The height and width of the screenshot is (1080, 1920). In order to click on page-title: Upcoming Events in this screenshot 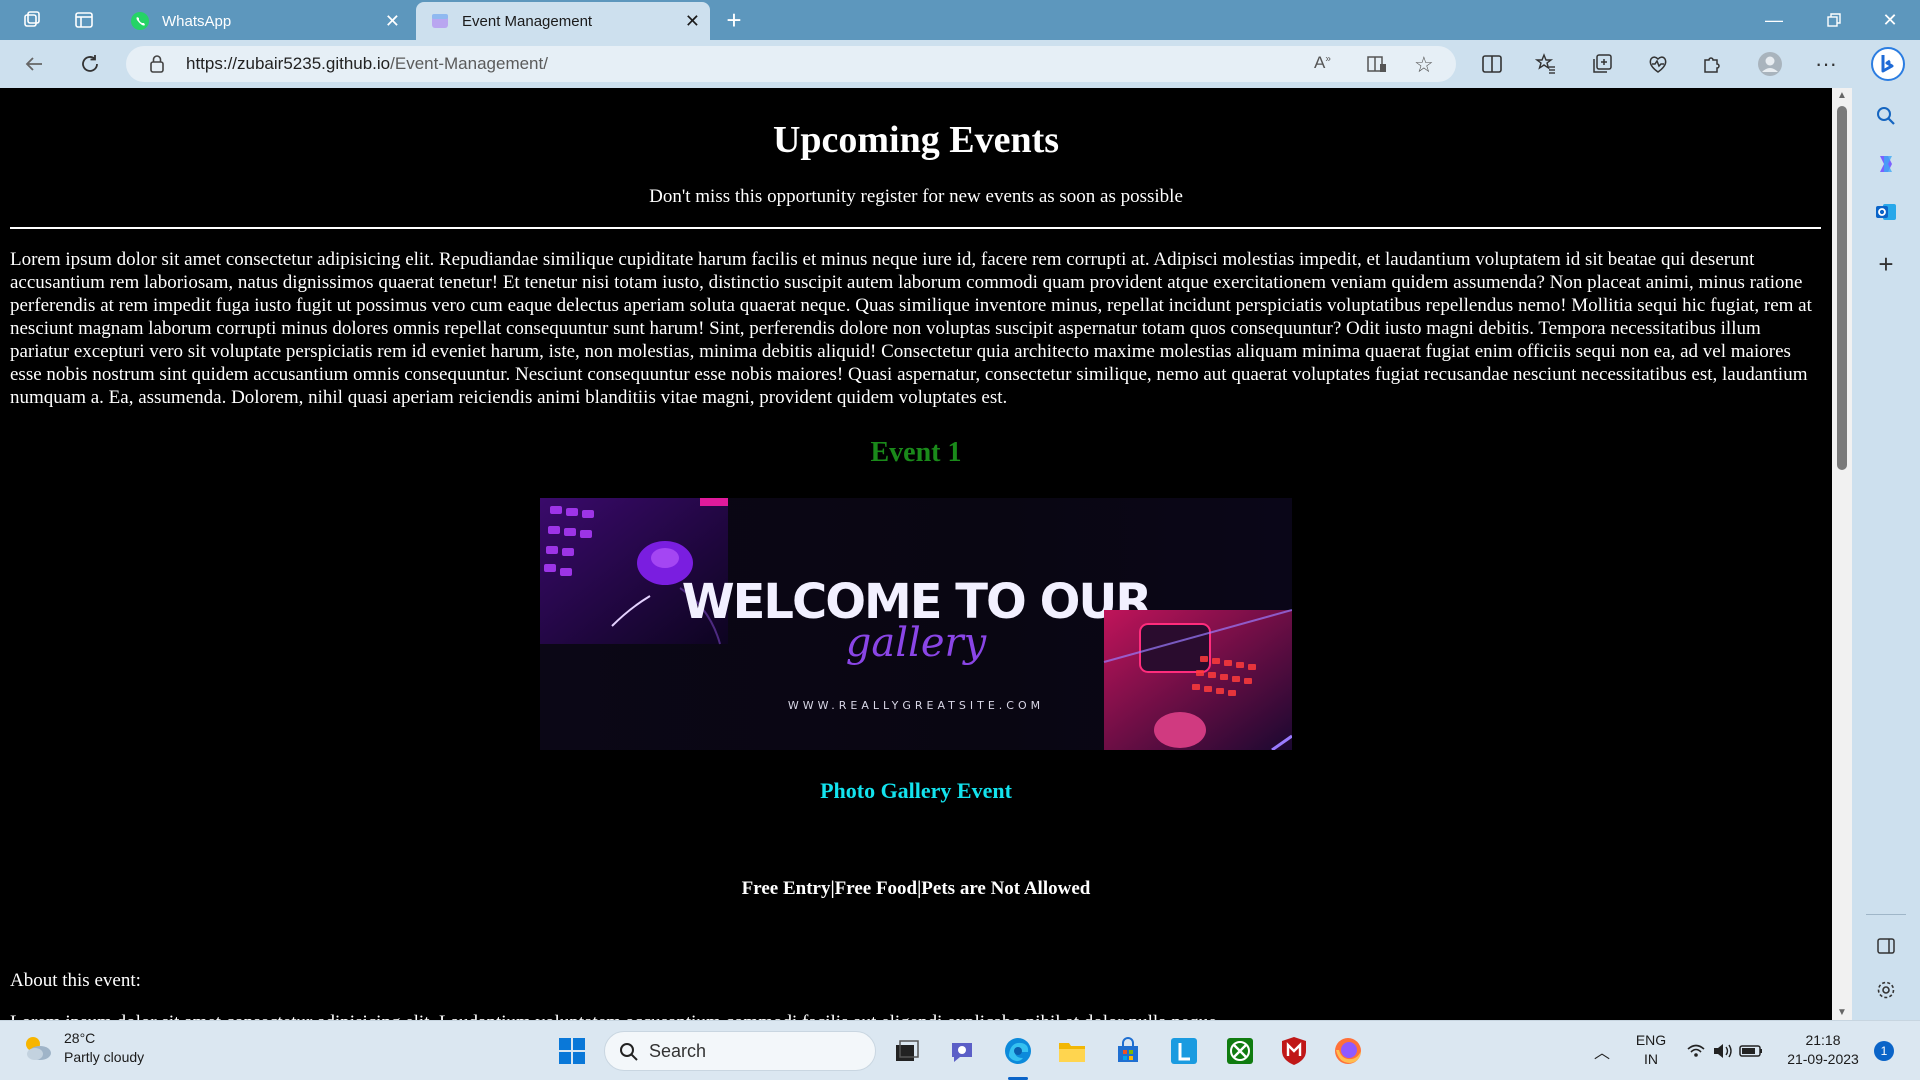, I will do `click(916, 140)`.